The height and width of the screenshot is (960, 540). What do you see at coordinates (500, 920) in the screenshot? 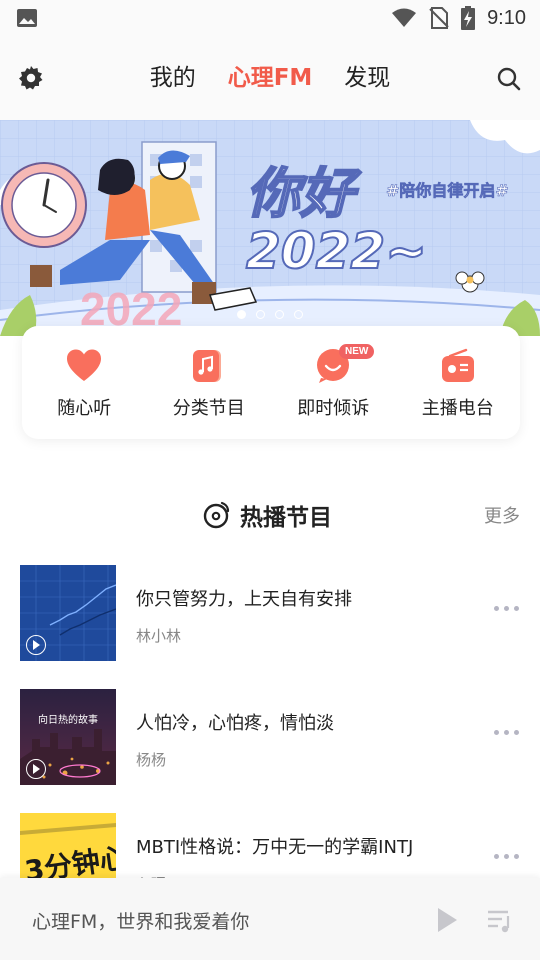
I see `playlist-icon` at bounding box center [500, 920].